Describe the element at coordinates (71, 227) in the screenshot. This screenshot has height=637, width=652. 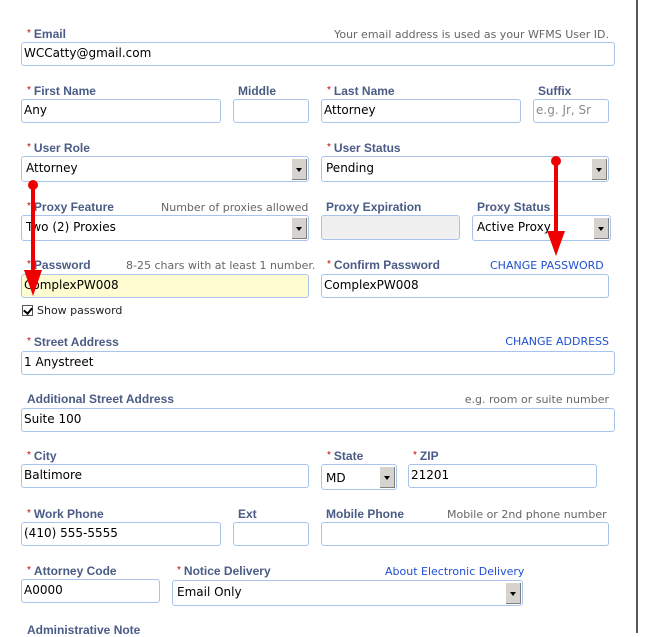
I see `proxy-feature-value: Two (2) Proxies` at that location.